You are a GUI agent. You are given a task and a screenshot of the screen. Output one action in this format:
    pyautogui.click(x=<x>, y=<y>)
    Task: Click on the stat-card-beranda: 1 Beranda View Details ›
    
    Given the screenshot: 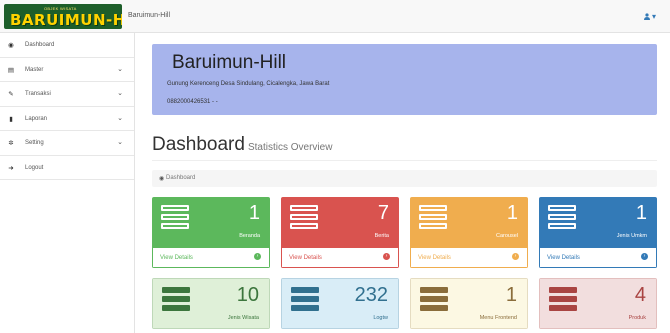 What is the action you would take?
    pyautogui.click(x=211, y=232)
    